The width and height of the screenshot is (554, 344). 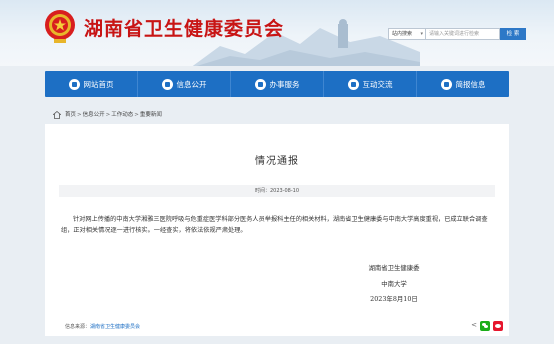 I want to click on signature-university: 中南大学, so click(x=394, y=284).